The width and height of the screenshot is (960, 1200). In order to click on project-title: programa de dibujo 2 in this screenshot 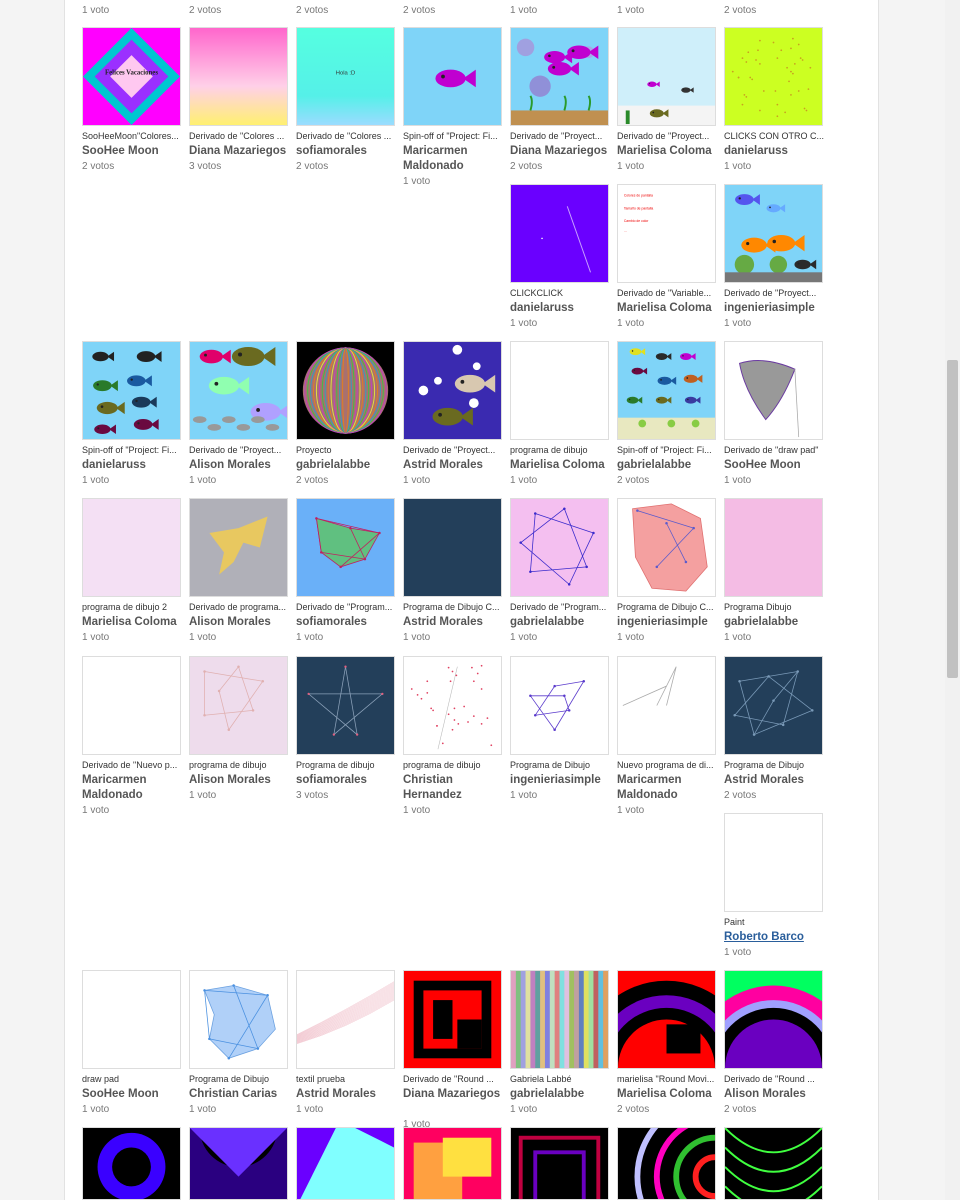, I will do `click(132, 607)`.